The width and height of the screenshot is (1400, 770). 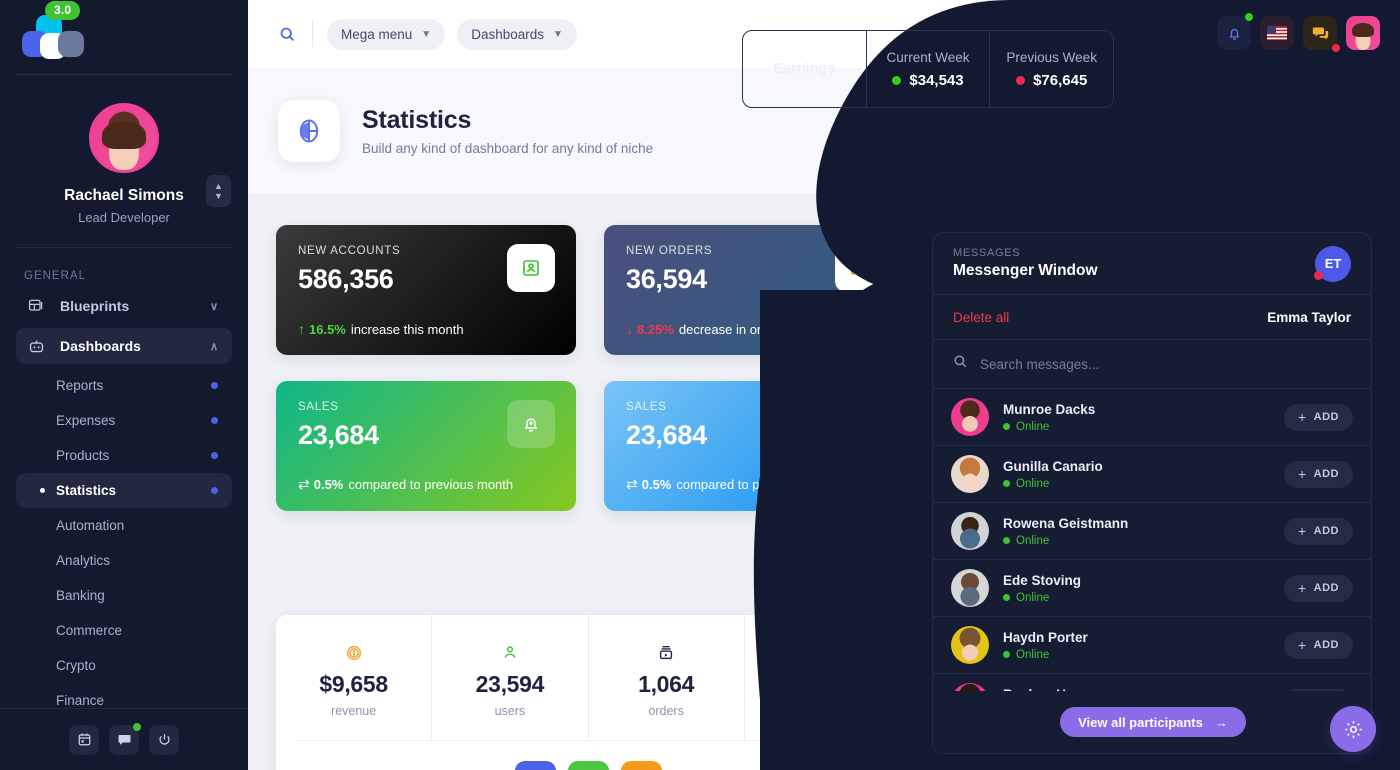 What do you see at coordinates (656, 484) in the screenshot?
I see `card-delta: 0.5%` at bounding box center [656, 484].